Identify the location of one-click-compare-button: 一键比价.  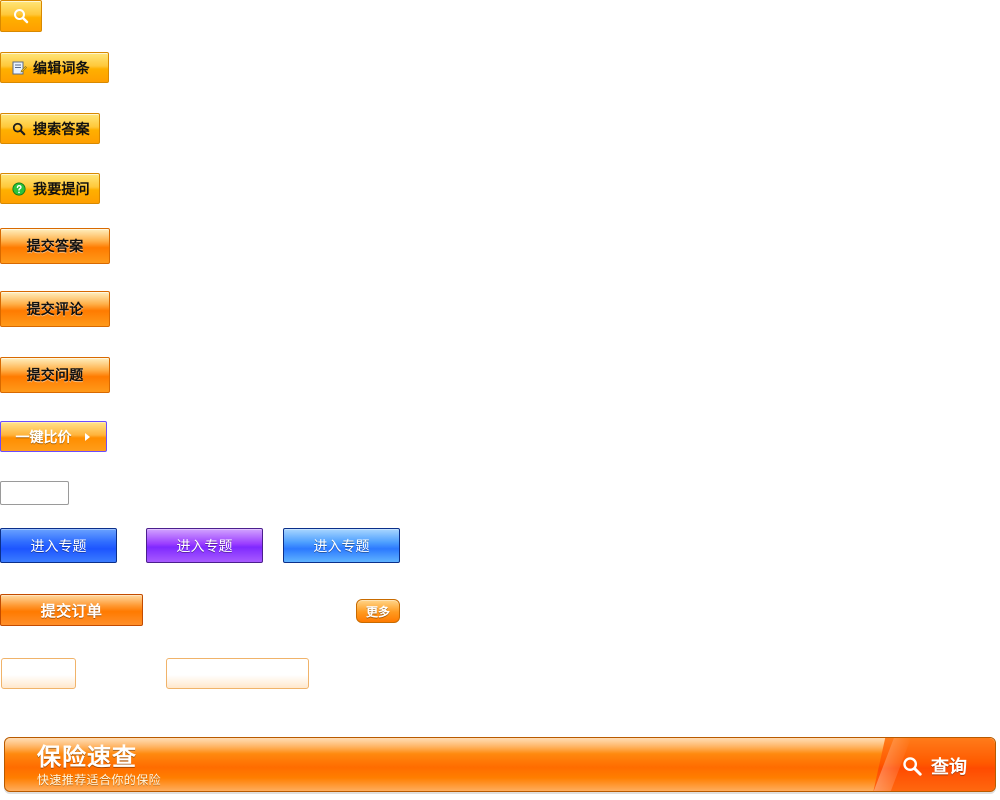
(53, 436).